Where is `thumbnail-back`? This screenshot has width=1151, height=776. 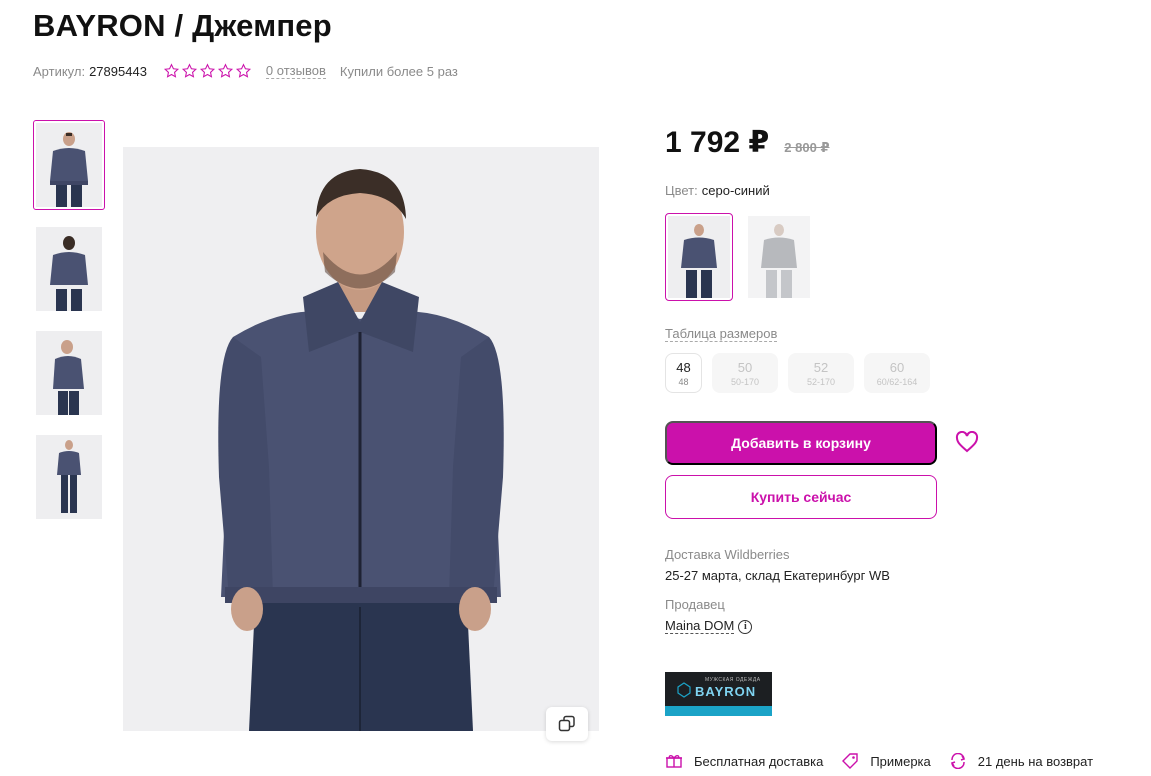 thumbnail-back is located at coordinates (69, 269).